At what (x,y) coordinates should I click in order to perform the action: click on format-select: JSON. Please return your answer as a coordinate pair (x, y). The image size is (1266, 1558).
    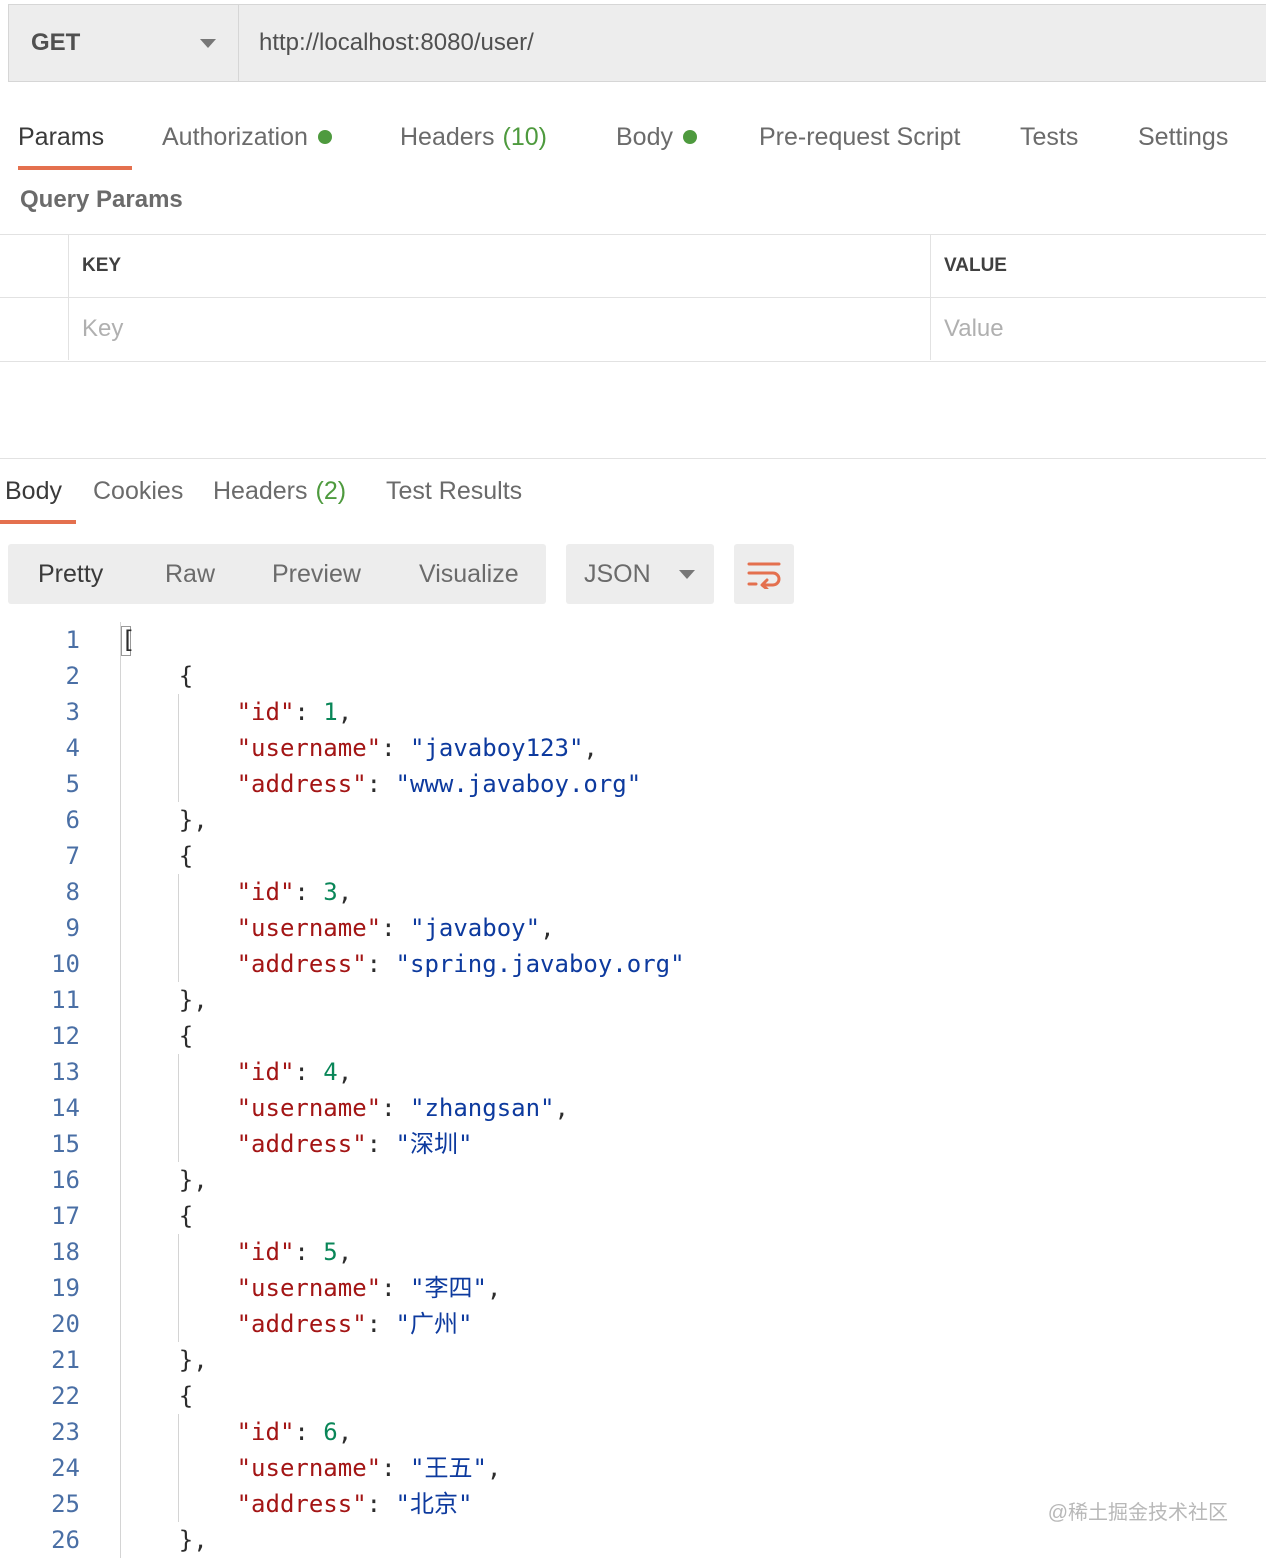
    Looking at the image, I should click on (640, 574).